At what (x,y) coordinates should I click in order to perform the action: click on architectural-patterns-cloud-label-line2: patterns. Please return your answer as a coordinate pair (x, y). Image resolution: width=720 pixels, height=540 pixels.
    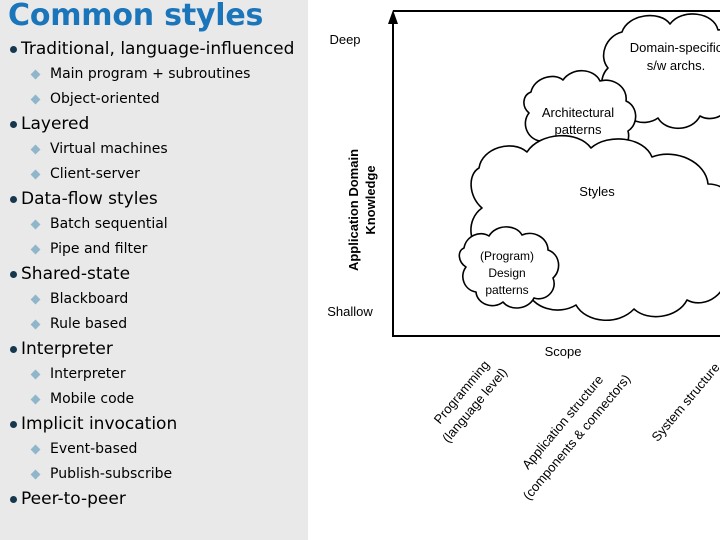
    Looking at the image, I should click on (578, 129).